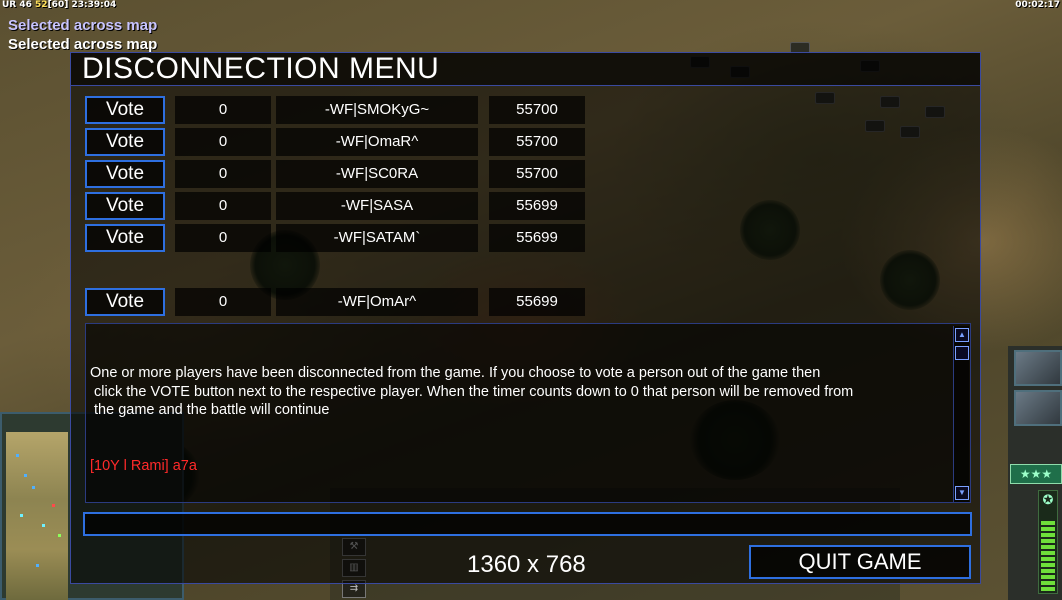  What do you see at coordinates (1037, 5) in the screenshot?
I see `game-timer: 00:02:17` at bounding box center [1037, 5].